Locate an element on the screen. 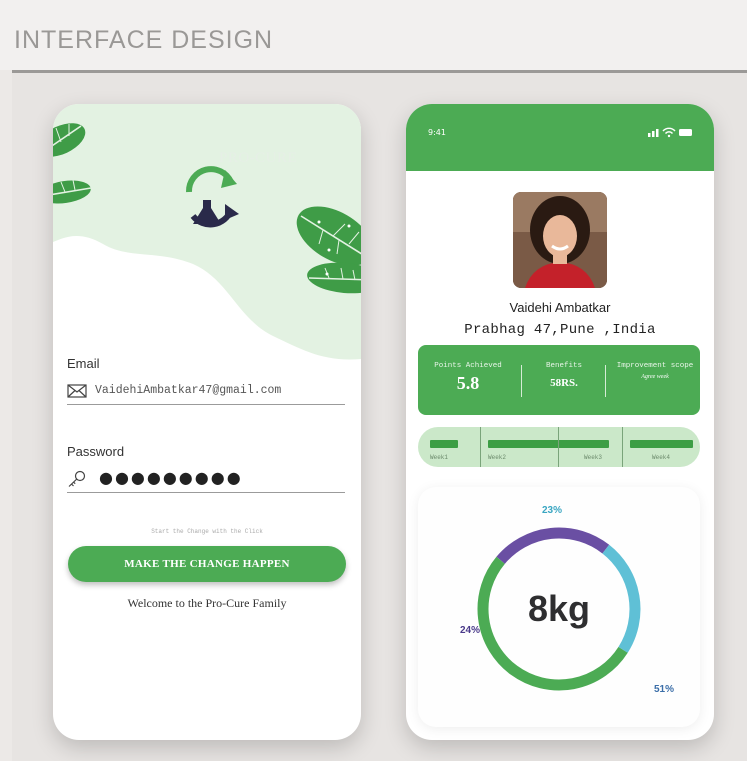 The width and height of the screenshot is (747, 761). password-value: ●●●●●●●●● is located at coordinates (171, 477).